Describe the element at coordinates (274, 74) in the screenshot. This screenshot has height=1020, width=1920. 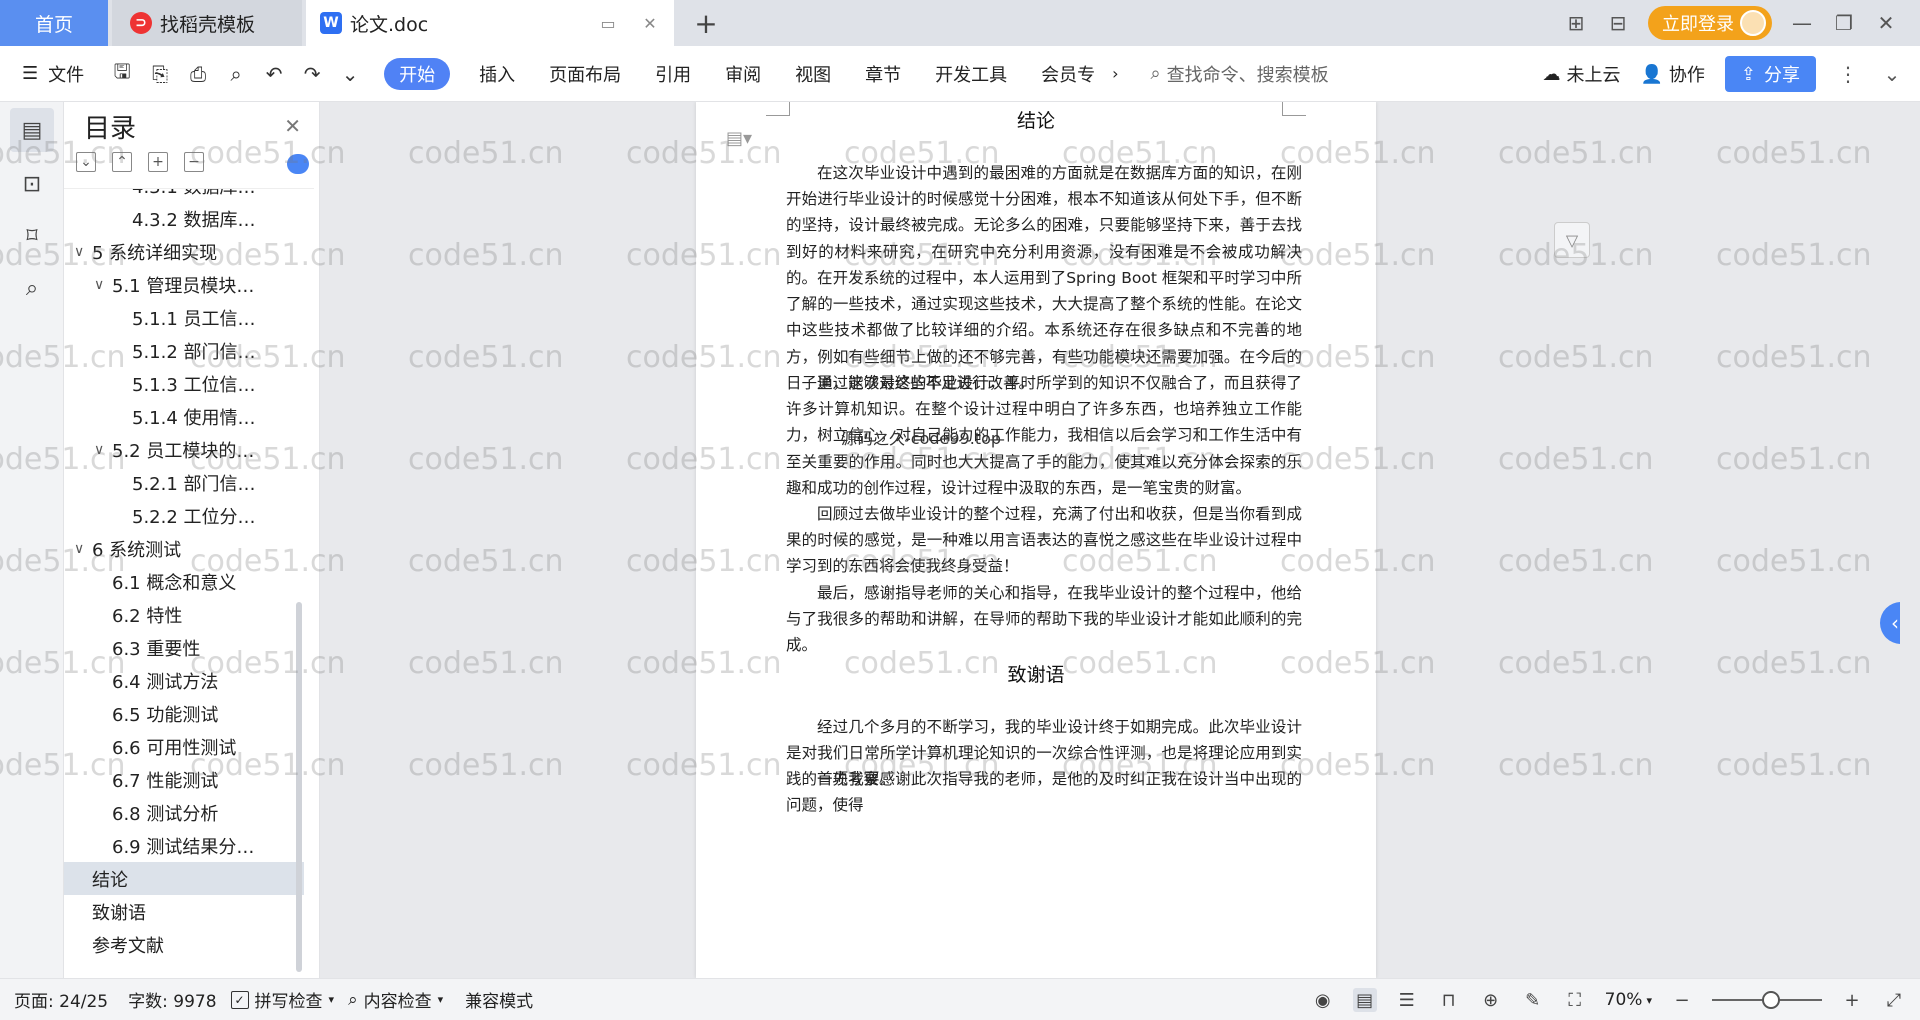
I see `undo-icon: ↶` at that location.